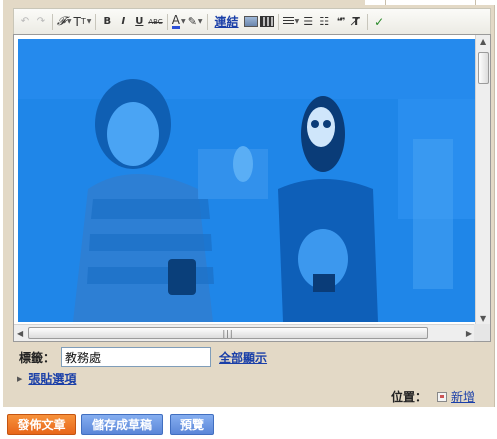  What do you see at coordinates (243, 357) in the screenshot?
I see `show-all-link: 全部顯示` at bounding box center [243, 357].